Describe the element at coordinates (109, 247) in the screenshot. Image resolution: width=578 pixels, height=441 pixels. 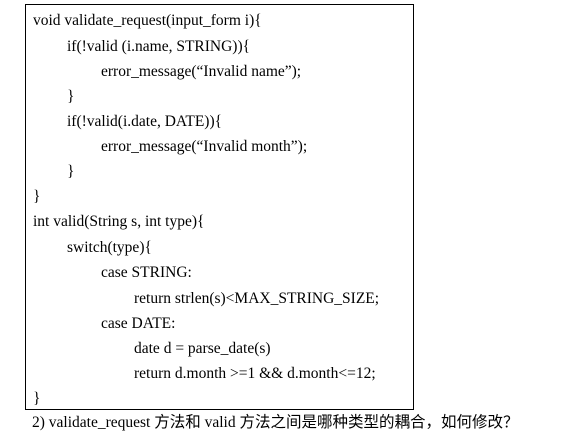
I see `code-line: switch(type){` at that location.